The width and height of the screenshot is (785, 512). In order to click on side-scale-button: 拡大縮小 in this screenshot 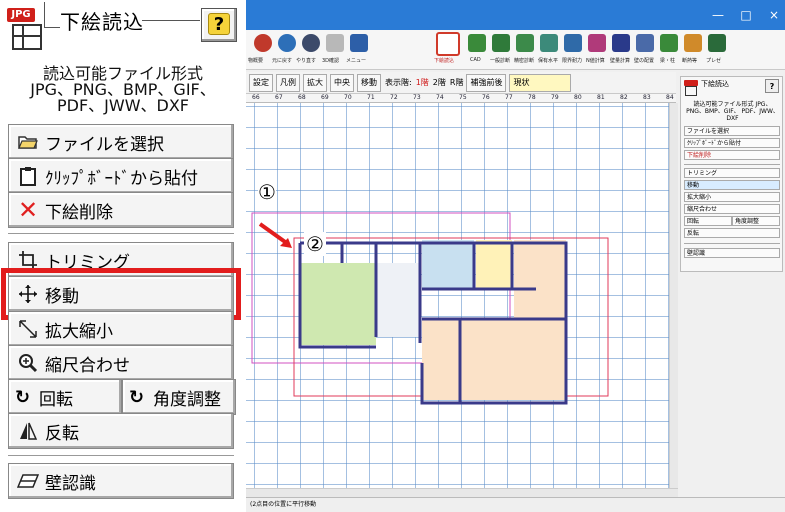, I will do `click(732, 197)`.